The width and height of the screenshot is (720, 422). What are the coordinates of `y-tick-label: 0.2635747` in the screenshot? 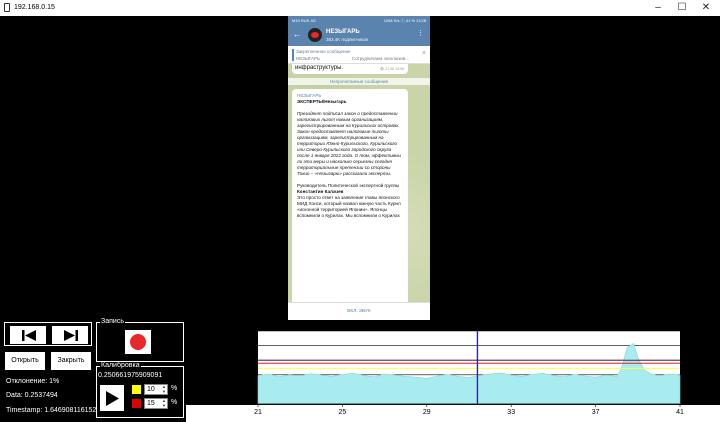 It's located at (236, 375).